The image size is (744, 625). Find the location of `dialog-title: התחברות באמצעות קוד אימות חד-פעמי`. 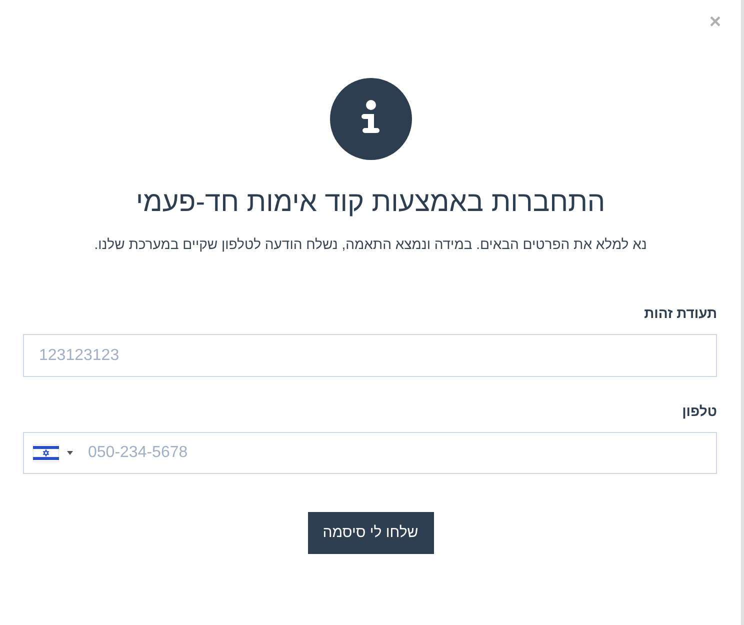

dialog-title: התחברות באמצעות קוד אימות חד-פעמי is located at coordinates (371, 202).